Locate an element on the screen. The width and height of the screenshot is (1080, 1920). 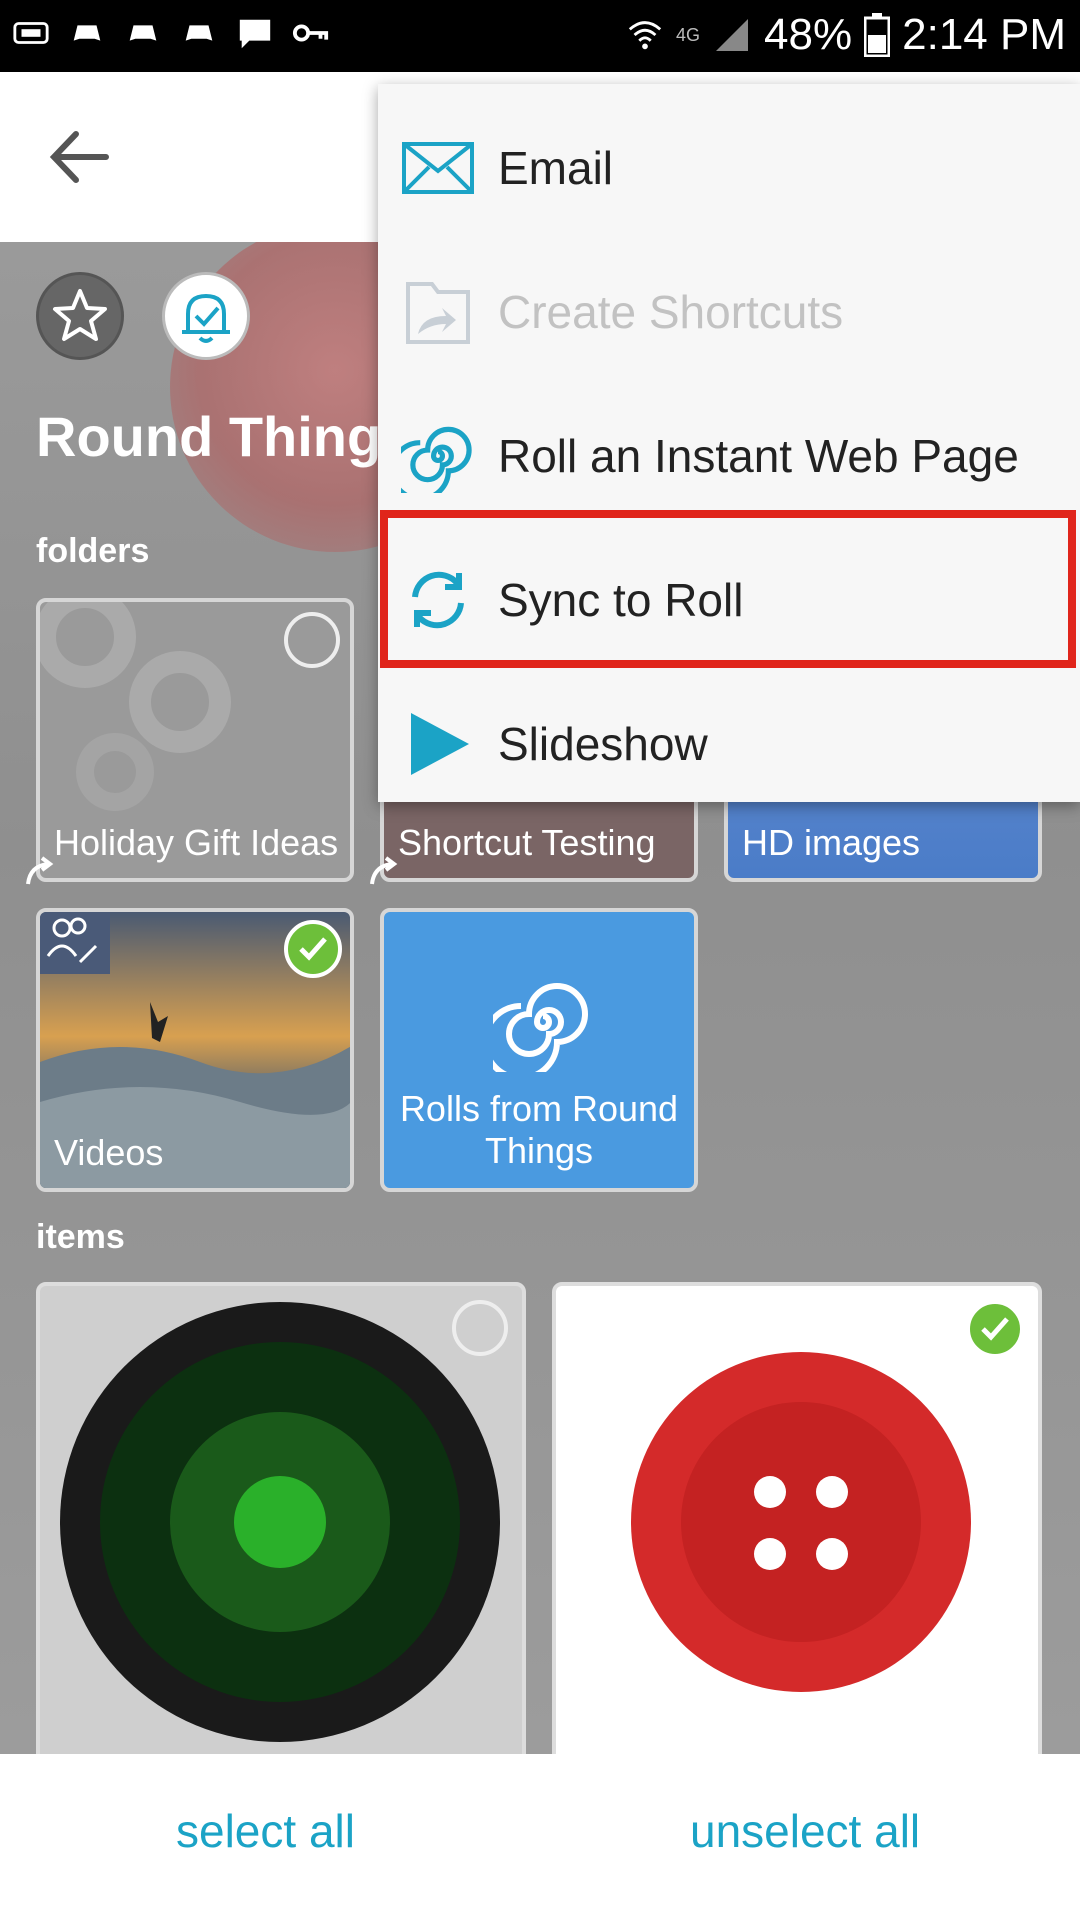
battery-percent: 48% is located at coordinates (808, 34).